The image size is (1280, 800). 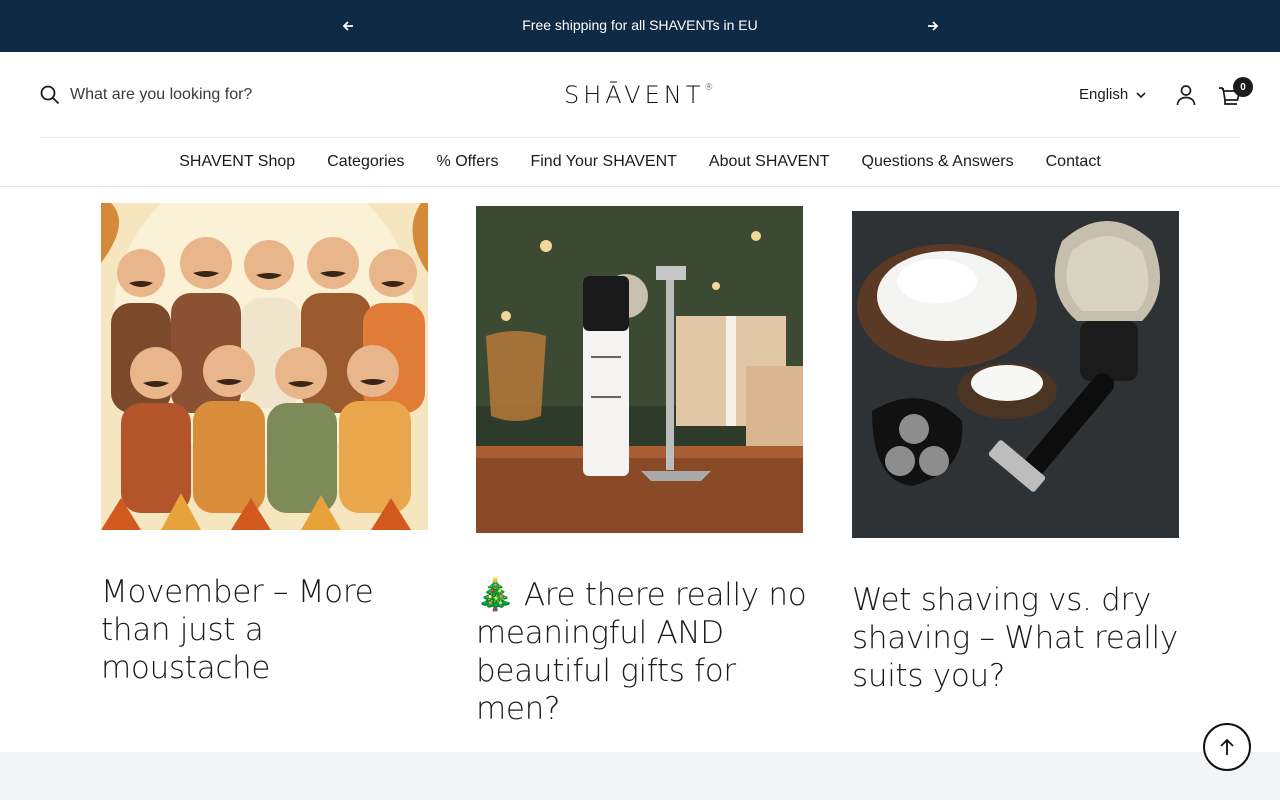 What do you see at coordinates (709, 88) in the screenshot?
I see `logo-registered-mark: ®` at bounding box center [709, 88].